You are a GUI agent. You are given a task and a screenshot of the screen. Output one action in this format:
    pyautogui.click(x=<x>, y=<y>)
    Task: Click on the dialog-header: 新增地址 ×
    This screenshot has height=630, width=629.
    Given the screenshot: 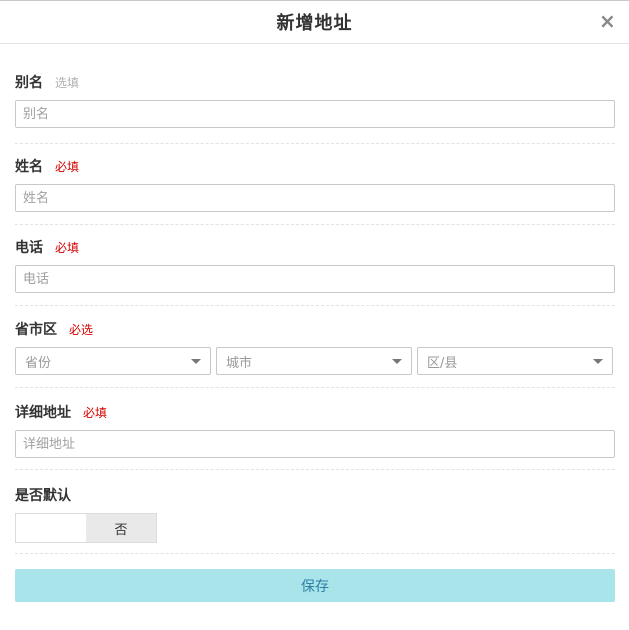 What is the action you would take?
    pyautogui.click(x=314, y=22)
    